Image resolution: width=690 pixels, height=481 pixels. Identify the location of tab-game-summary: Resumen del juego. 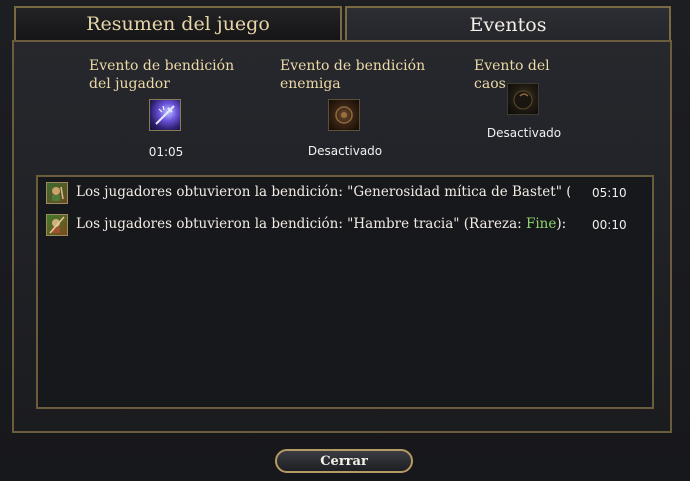
(178, 23).